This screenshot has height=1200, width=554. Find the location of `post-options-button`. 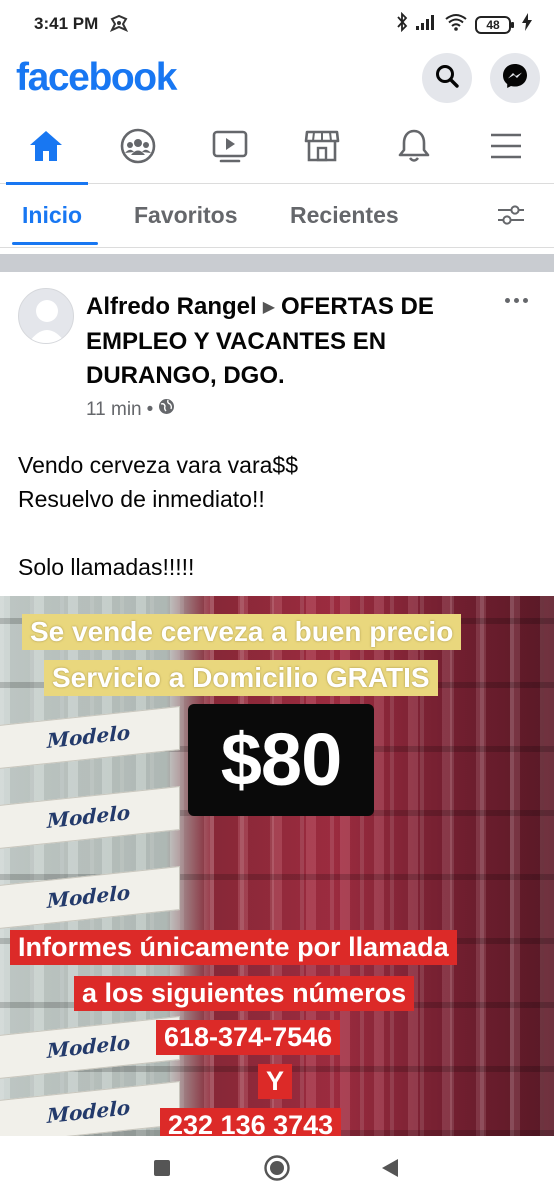

post-options-button is located at coordinates (516, 300).